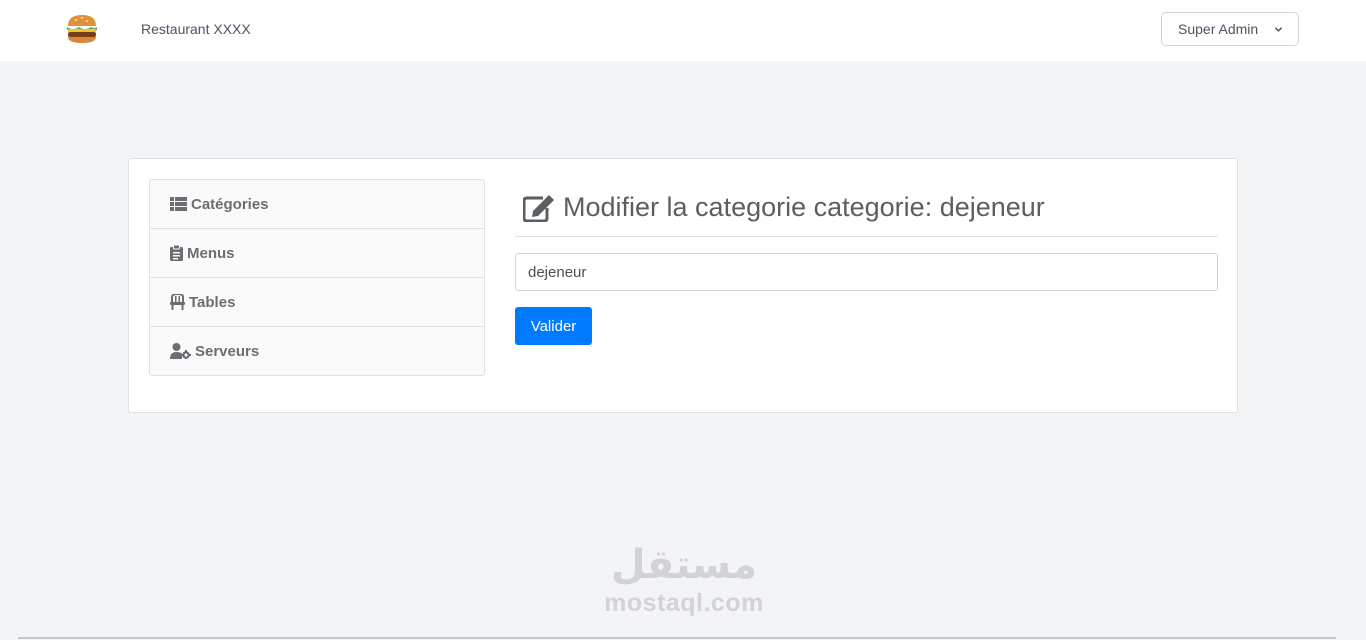  What do you see at coordinates (211, 253) in the screenshot?
I see `sidebar-item-label: Menus` at bounding box center [211, 253].